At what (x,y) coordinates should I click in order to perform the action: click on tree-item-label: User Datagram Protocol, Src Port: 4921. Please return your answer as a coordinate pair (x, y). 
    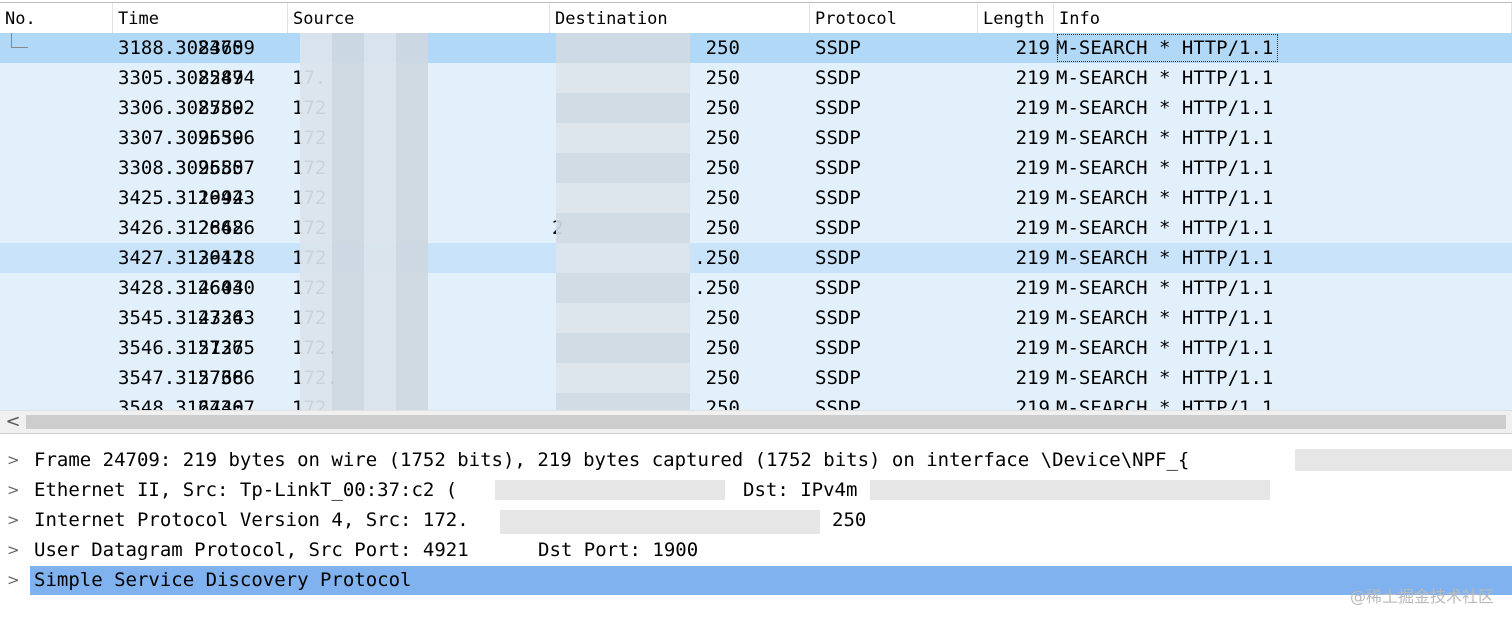
    Looking at the image, I should click on (251, 550).